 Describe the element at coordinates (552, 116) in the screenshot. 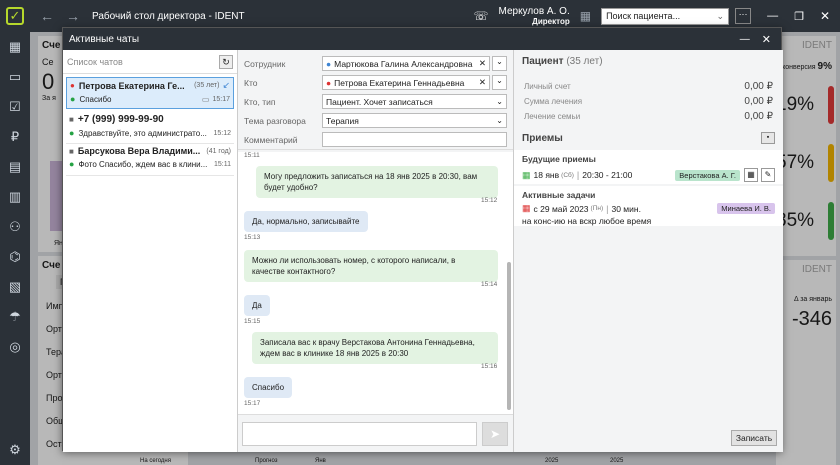

I see `balance-label: Лечение семьи` at that location.